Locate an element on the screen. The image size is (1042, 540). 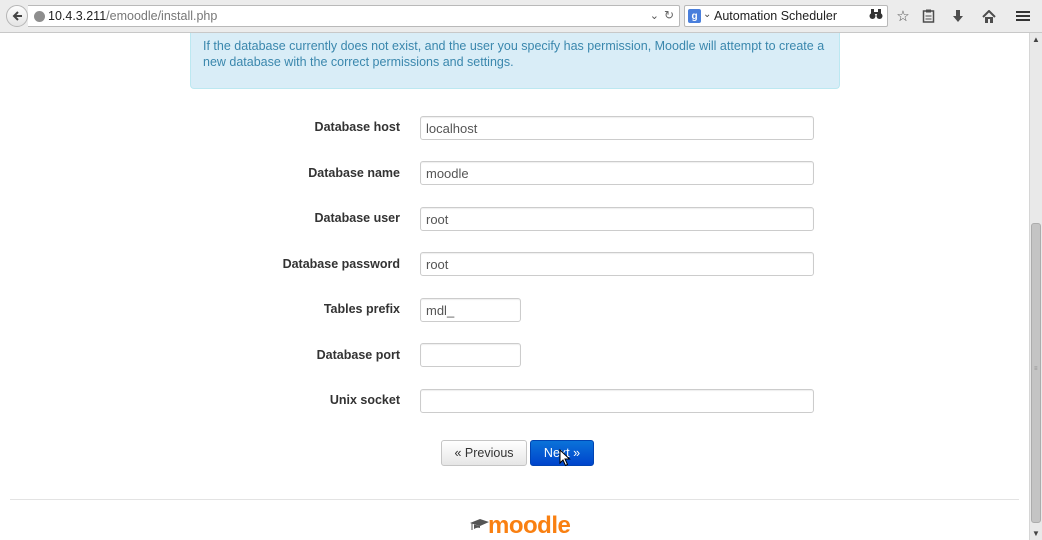
unix-socket-label: Unix socket is located at coordinates (364, 400).